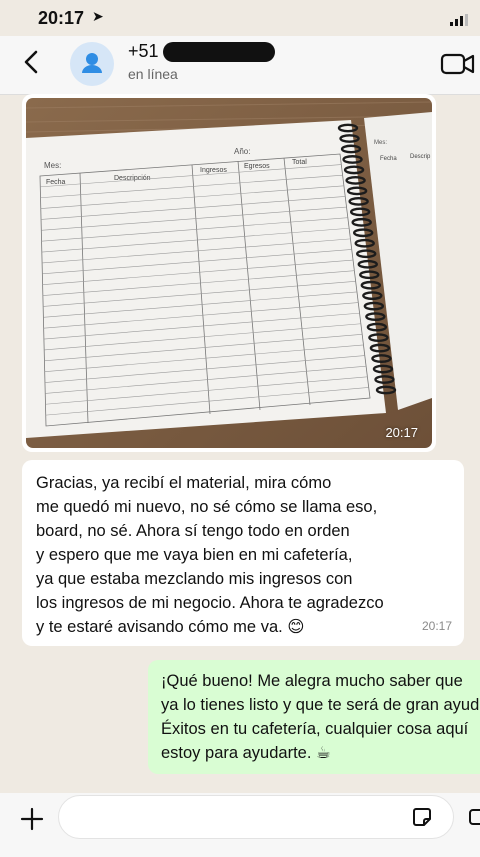 The image size is (480, 857). I want to click on ledger-col-ingresos: Ingresos, so click(213, 170).